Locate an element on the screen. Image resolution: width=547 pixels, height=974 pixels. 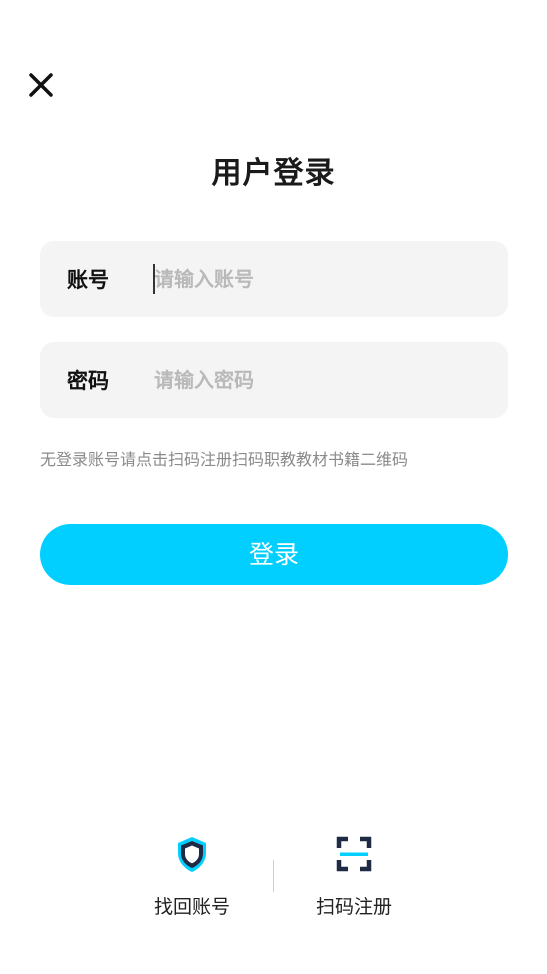
recover-account-label: 找回账号 is located at coordinates (191, 907).